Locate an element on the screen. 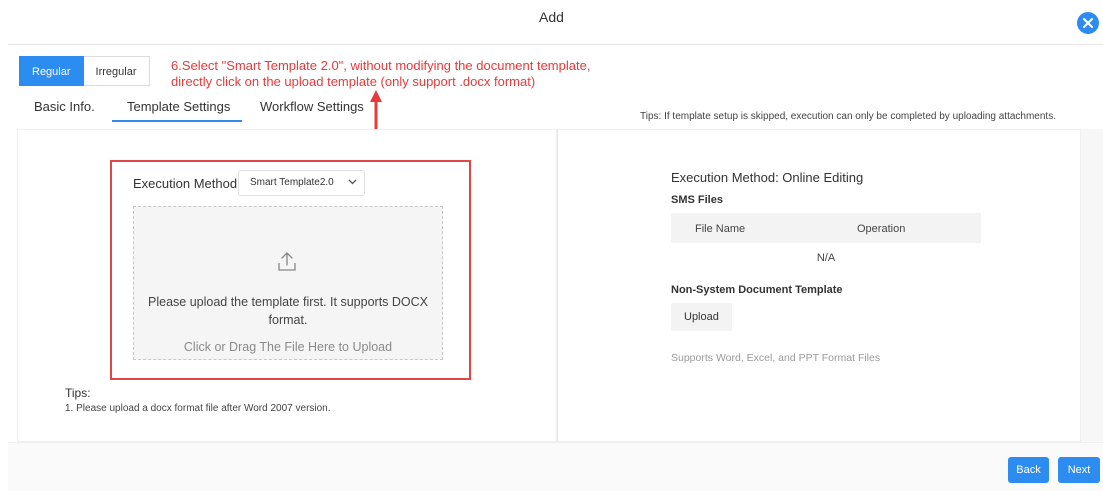 The width and height of the screenshot is (1103, 491). execution-method-label: Execution Method: is located at coordinates (187, 183).